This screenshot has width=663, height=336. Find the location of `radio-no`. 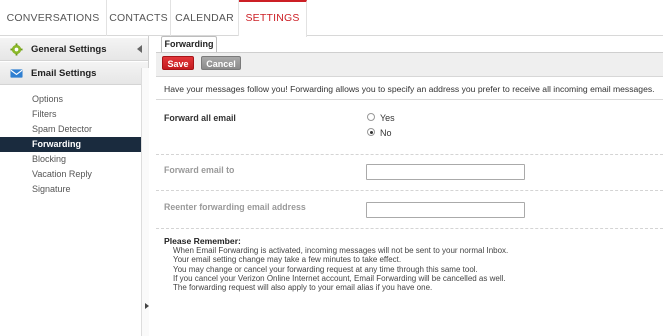

radio-no is located at coordinates (371, 132).